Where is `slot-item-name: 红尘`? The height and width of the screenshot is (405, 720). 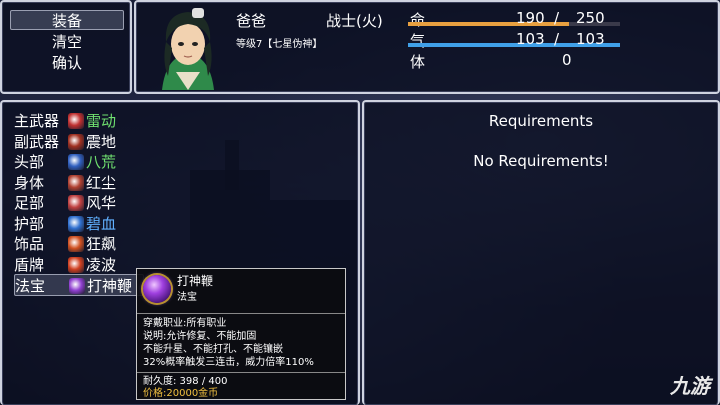 slot-item-name: 红尘 is located at coordinates (101, 182).